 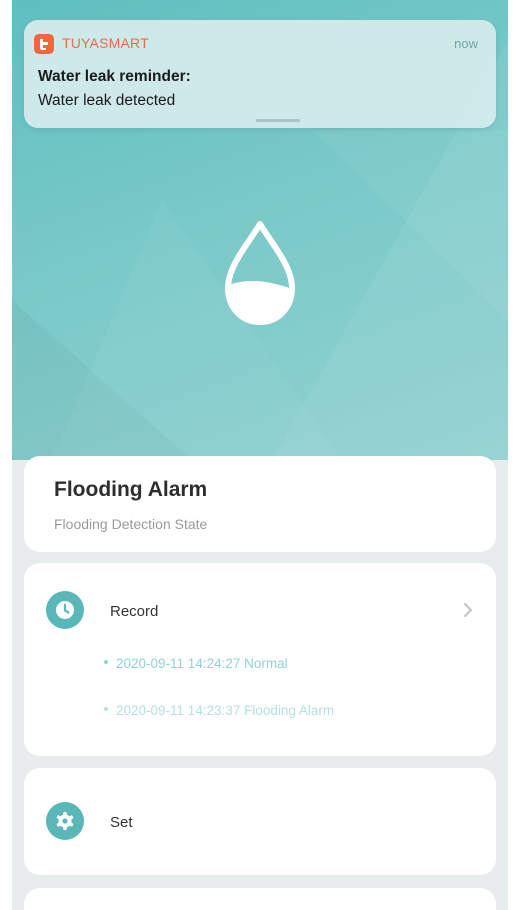 I want to click on tuya-logo-icon, so click(x=44, y=44).